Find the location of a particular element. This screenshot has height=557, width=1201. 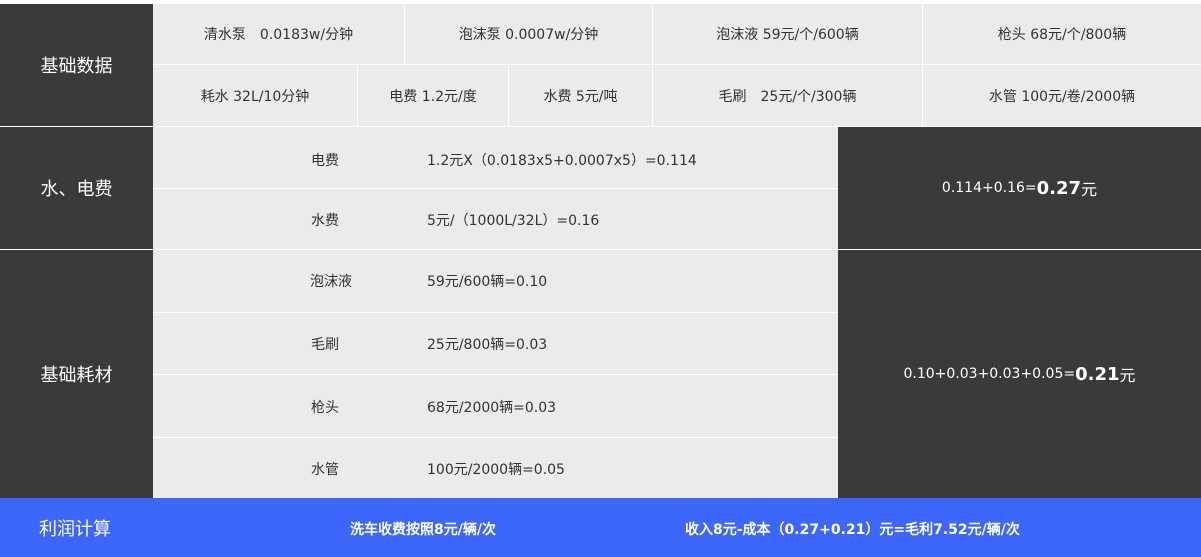

cost-name: 毛刷 is located at coordinates (325, 345).